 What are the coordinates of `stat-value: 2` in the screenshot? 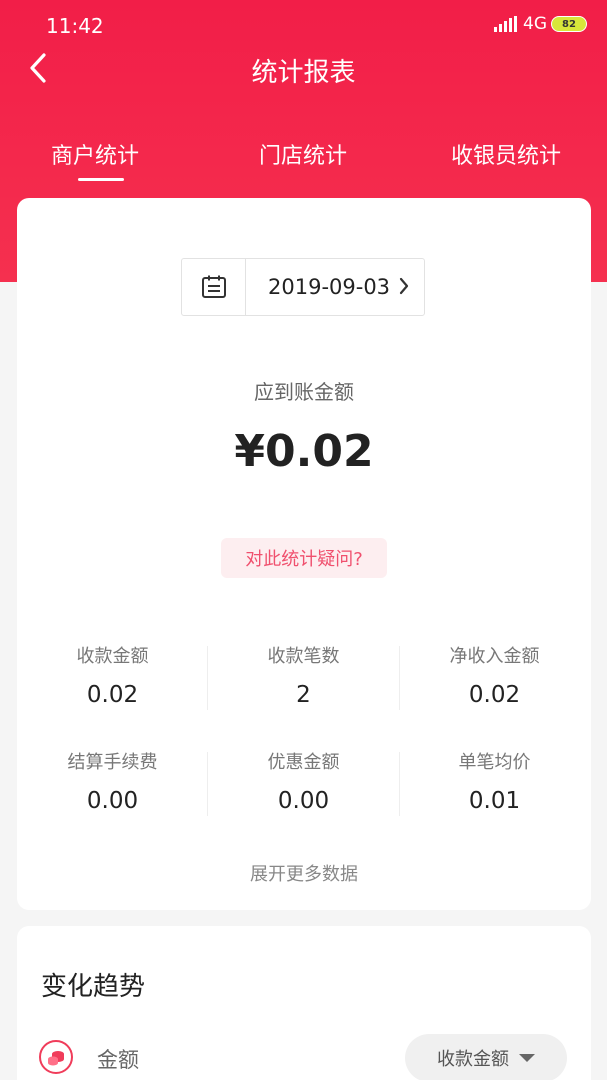 It's located at (303, 695).